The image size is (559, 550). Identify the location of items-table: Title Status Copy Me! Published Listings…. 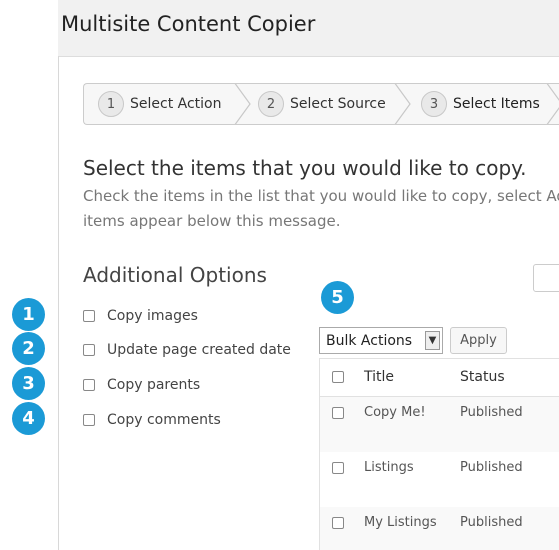
(439, 454).